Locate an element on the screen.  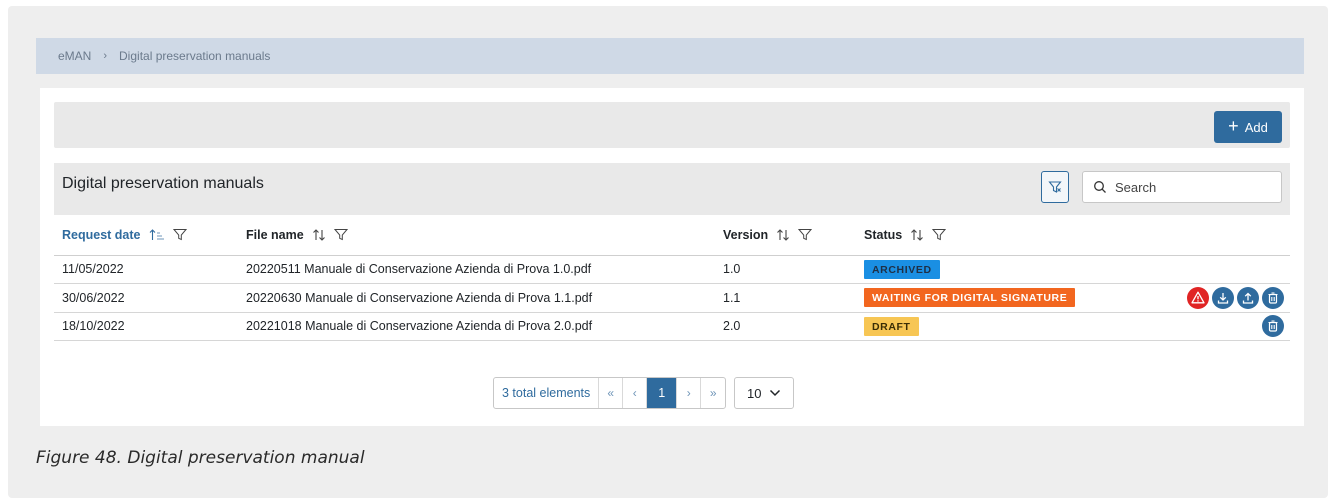
warning-icon is located at coordinates (1198, 297).